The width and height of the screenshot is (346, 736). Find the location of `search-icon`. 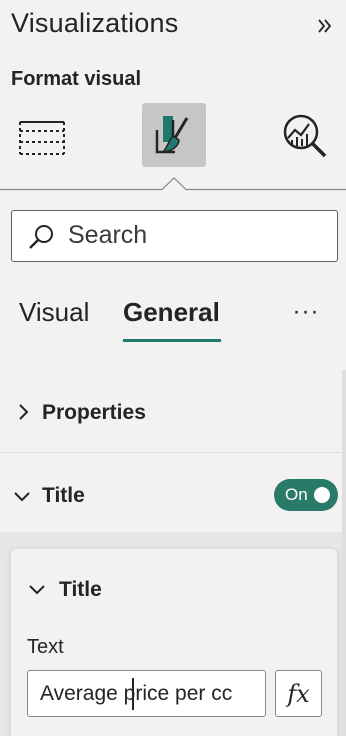

search-icon is located at coordinates (41, 237).